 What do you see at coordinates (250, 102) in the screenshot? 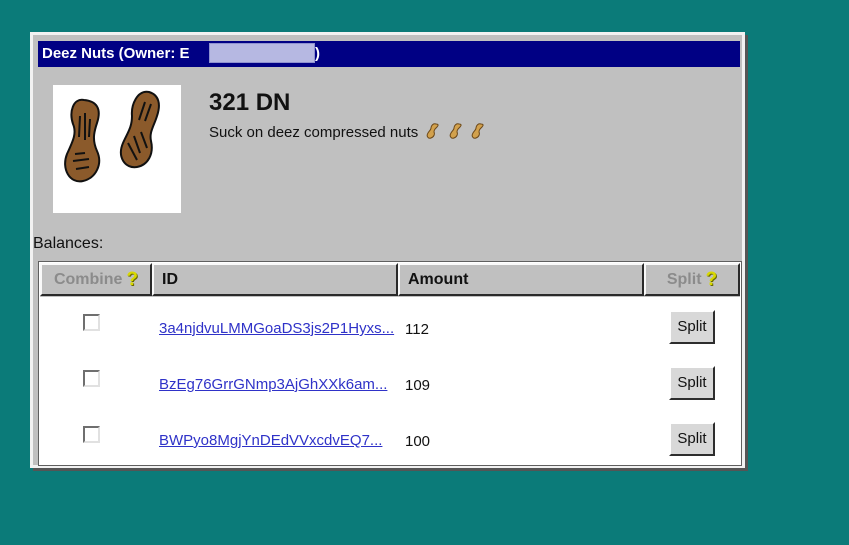
I see `token-title: 321 DN` at bounding box center [250, 102].